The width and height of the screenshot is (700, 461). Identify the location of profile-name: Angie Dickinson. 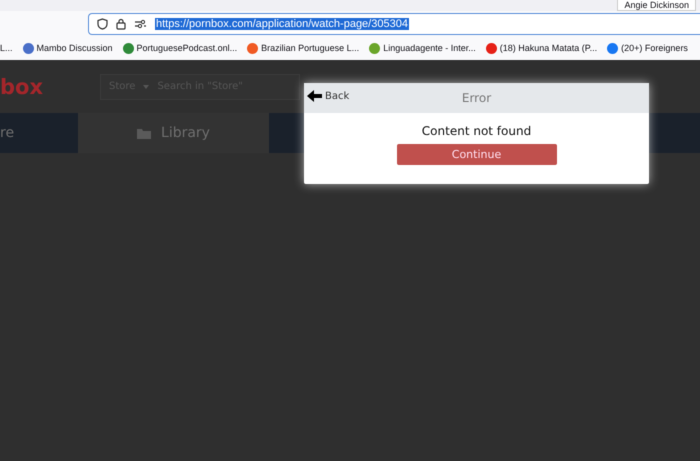
(656, 5).